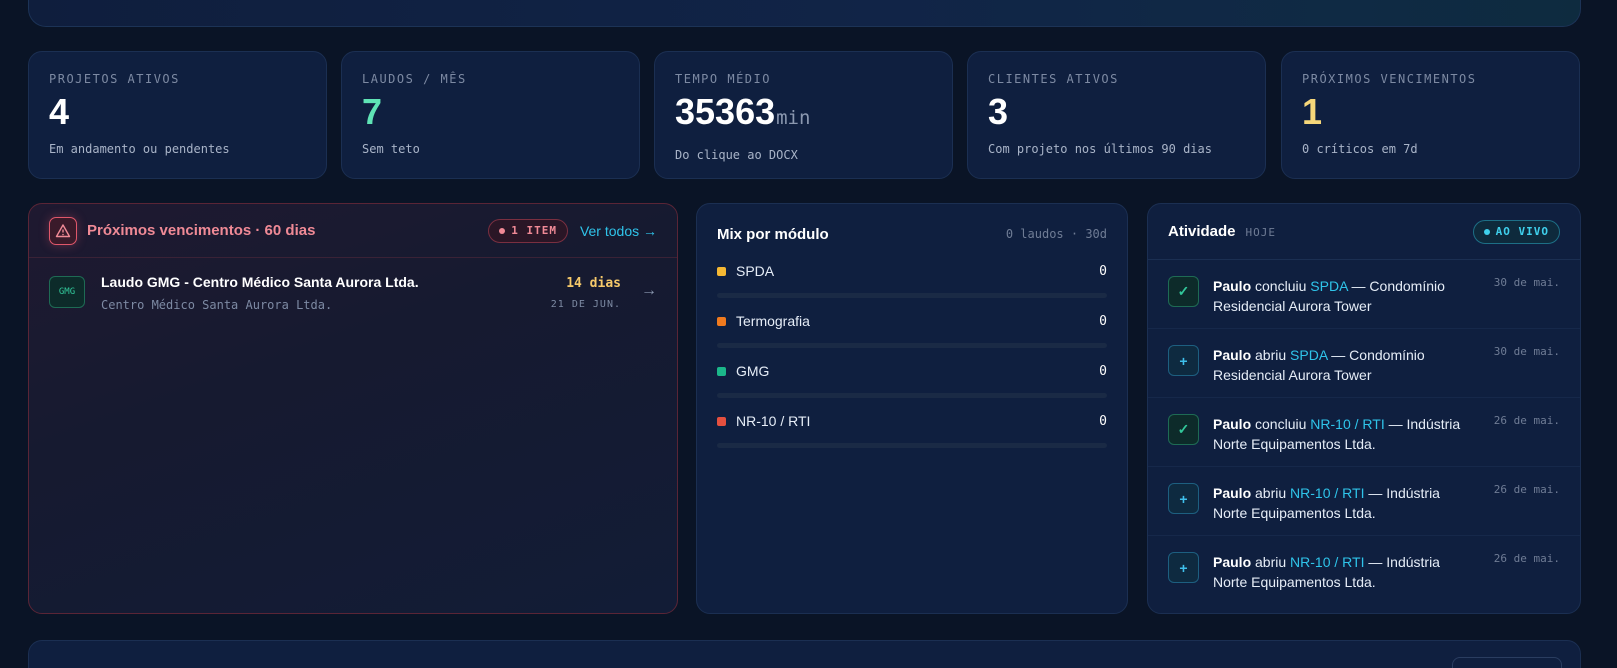 The width and height of the screenshot is (1617, 668). I want to click on kpi-value: 35363min, so click(803, 115).